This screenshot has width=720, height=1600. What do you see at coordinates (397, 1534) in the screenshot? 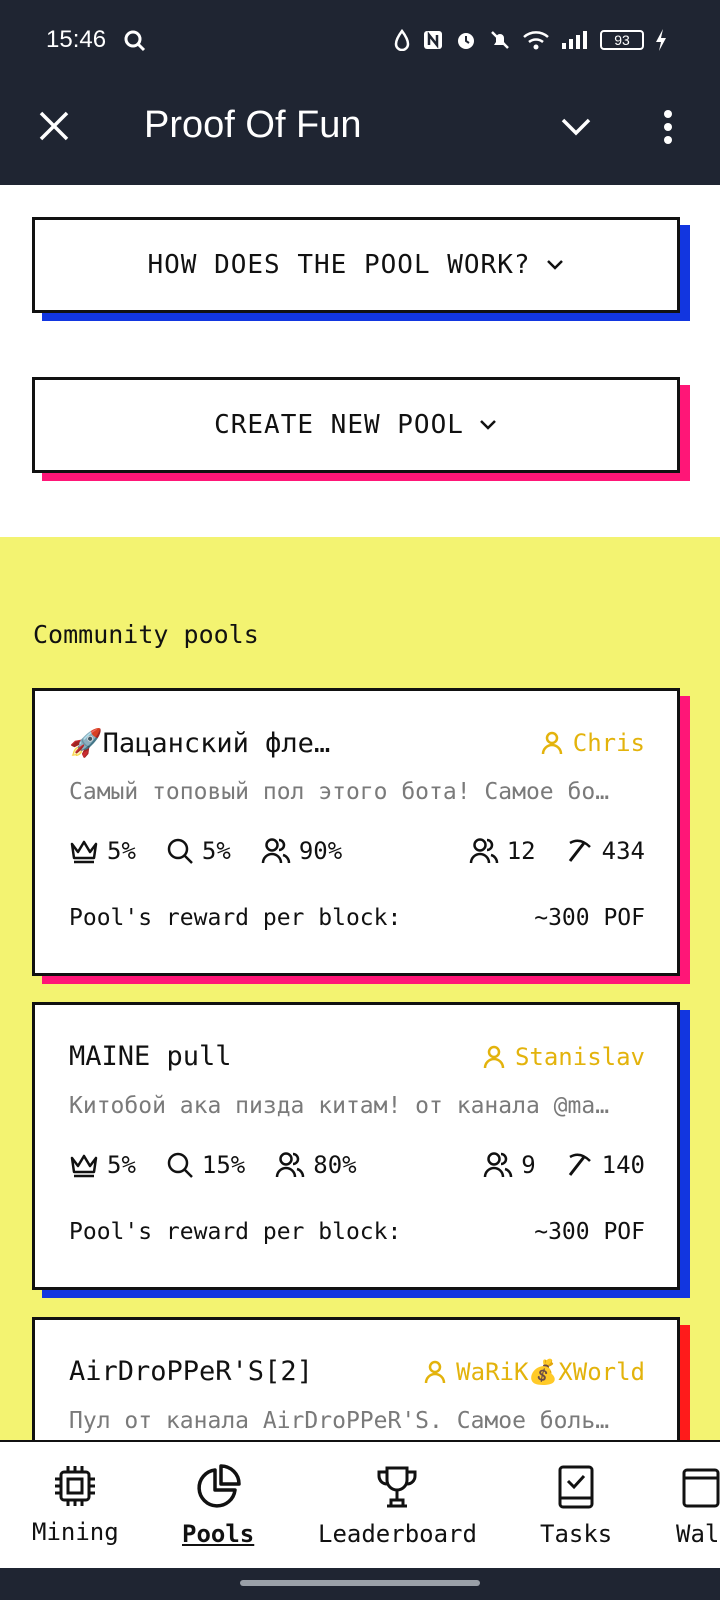
I see `nav-label: Leaderboard` at bounding box center [397, 1534].